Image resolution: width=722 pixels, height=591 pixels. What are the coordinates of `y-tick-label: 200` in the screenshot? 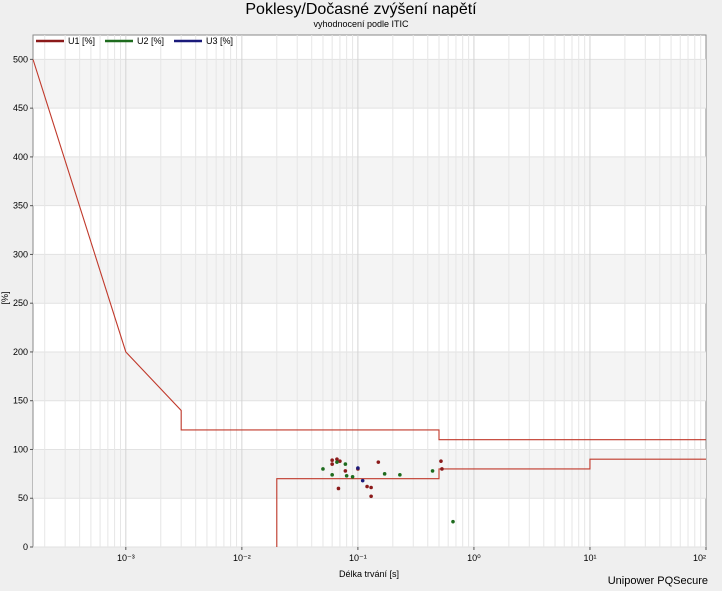 It's located at (20, 352).